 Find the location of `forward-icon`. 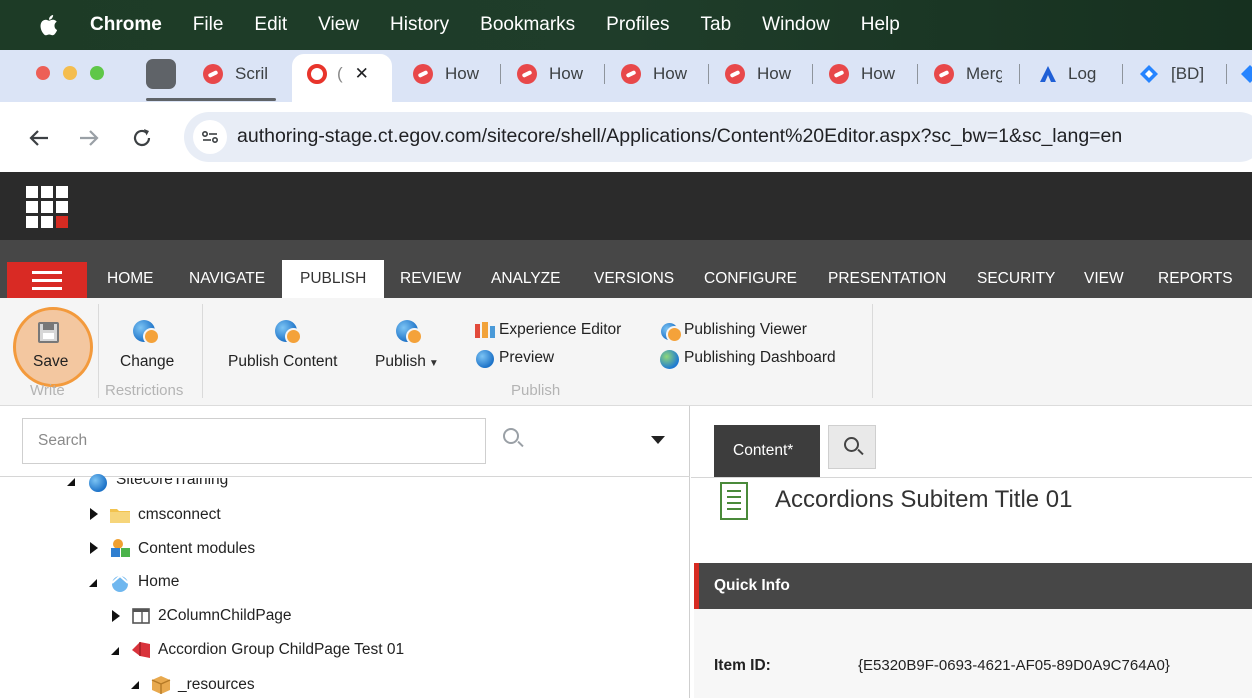

forward-icon is located at coordinates (89, 138).